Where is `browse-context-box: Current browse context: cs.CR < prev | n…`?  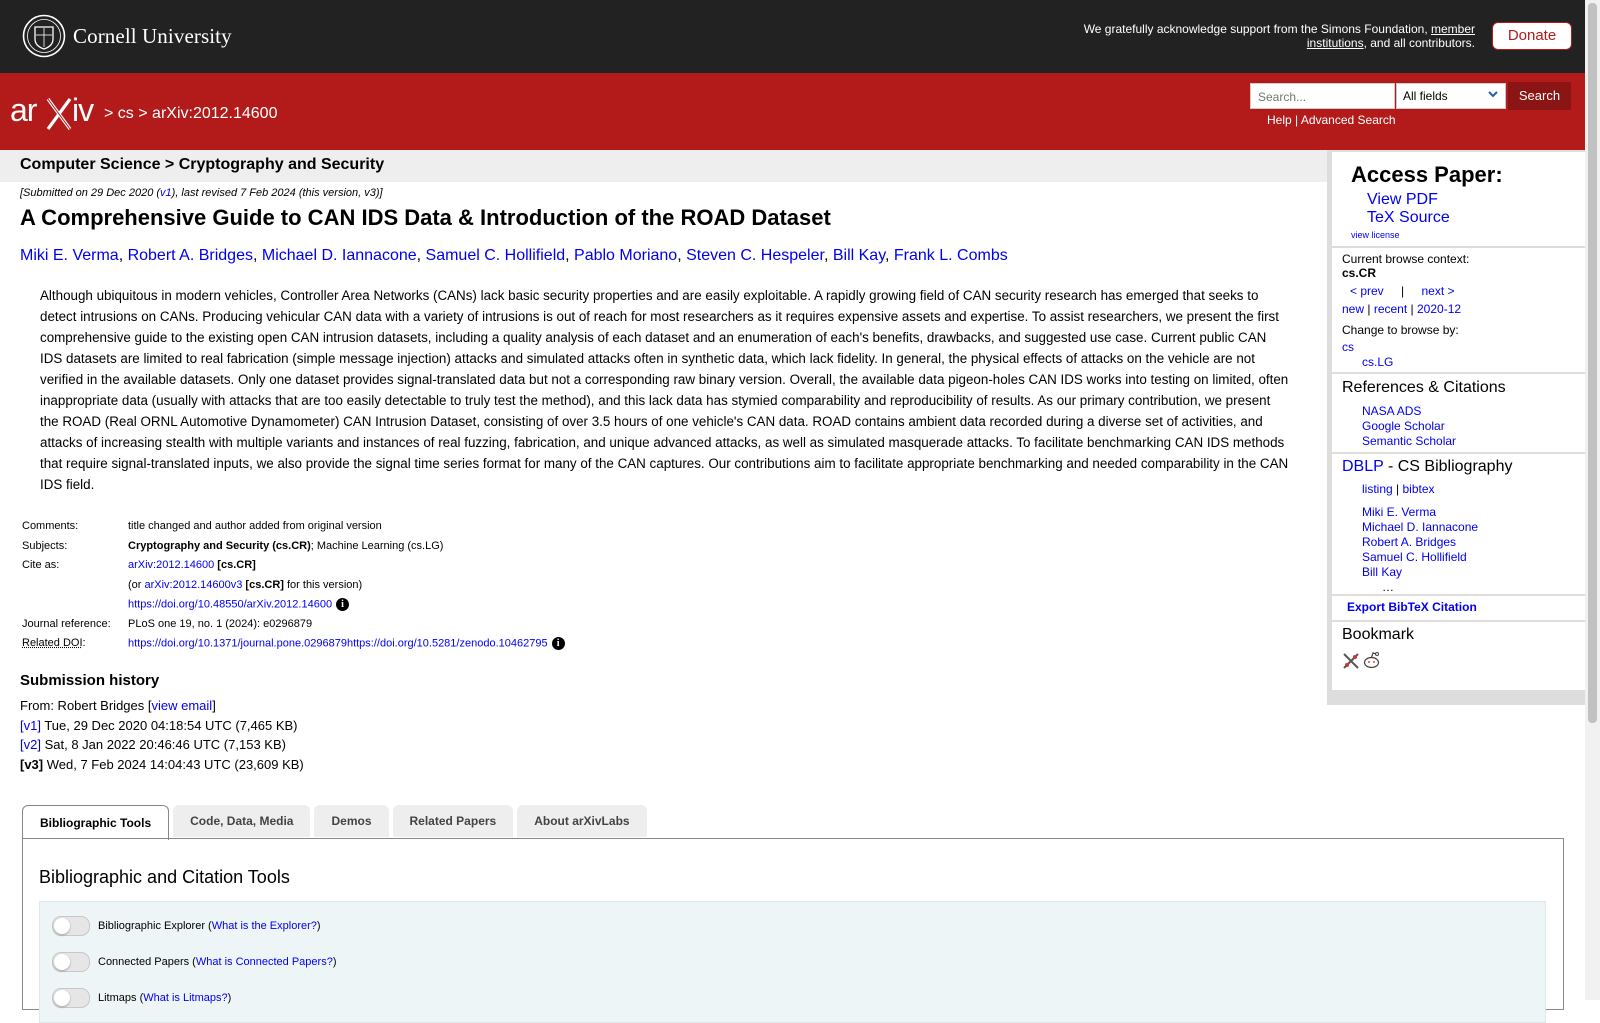 browse-context-box: Current browse context: cs.CR < prev | n… is located at coordinates (1458, 310).